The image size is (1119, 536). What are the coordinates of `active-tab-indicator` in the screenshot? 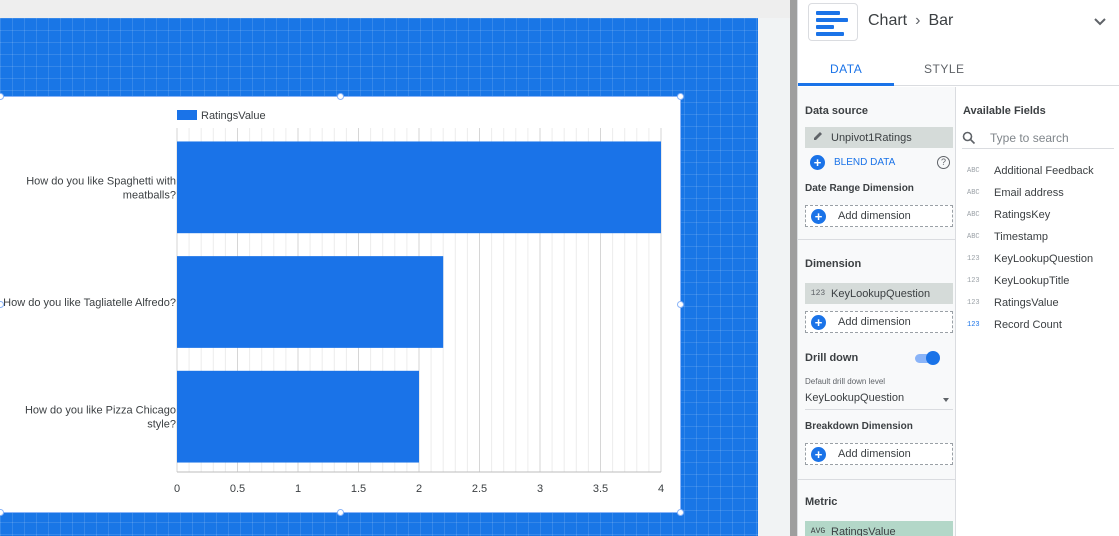 It's located at (846, 84).